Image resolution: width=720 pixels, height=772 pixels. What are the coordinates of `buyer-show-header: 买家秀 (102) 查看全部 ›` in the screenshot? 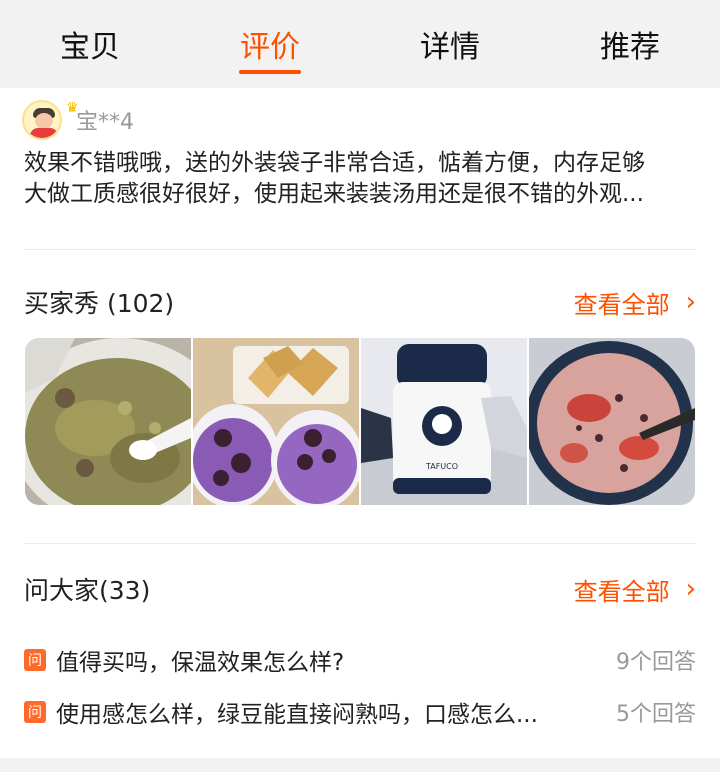 It's located at (360, 302).